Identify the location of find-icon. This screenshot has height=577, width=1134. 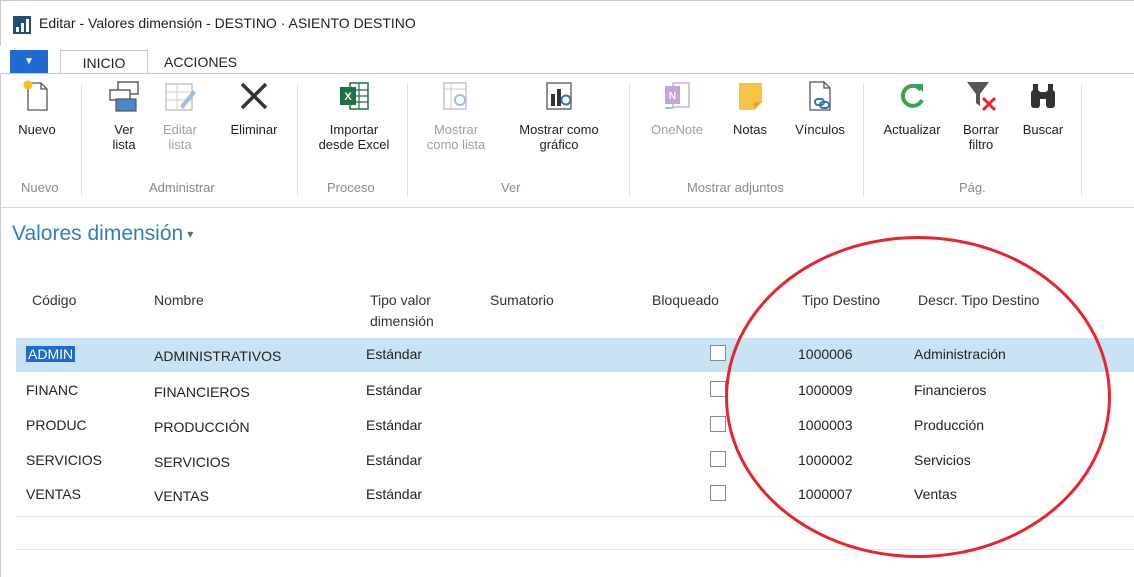
(1043, 96).